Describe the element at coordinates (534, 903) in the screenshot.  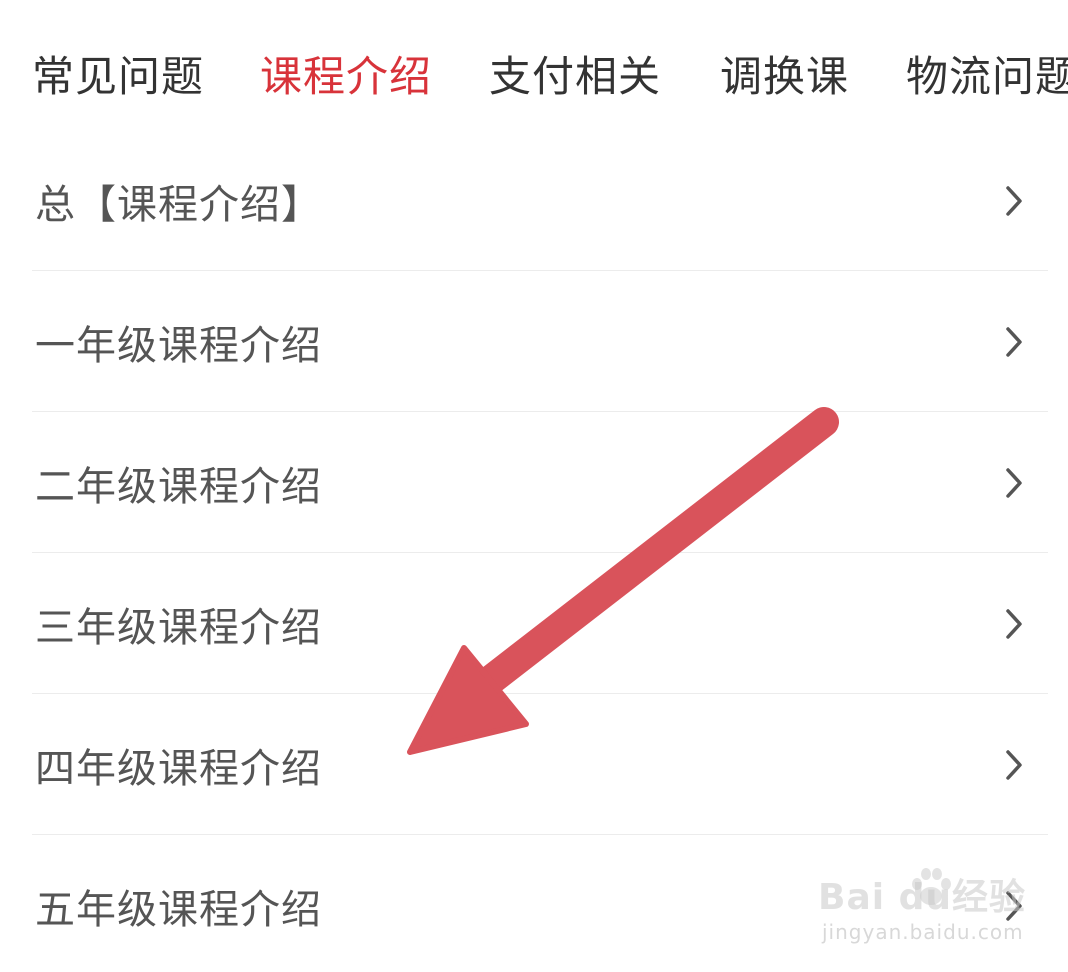
I see `list-item-grade-5: 五年级课程介绍` at that location.